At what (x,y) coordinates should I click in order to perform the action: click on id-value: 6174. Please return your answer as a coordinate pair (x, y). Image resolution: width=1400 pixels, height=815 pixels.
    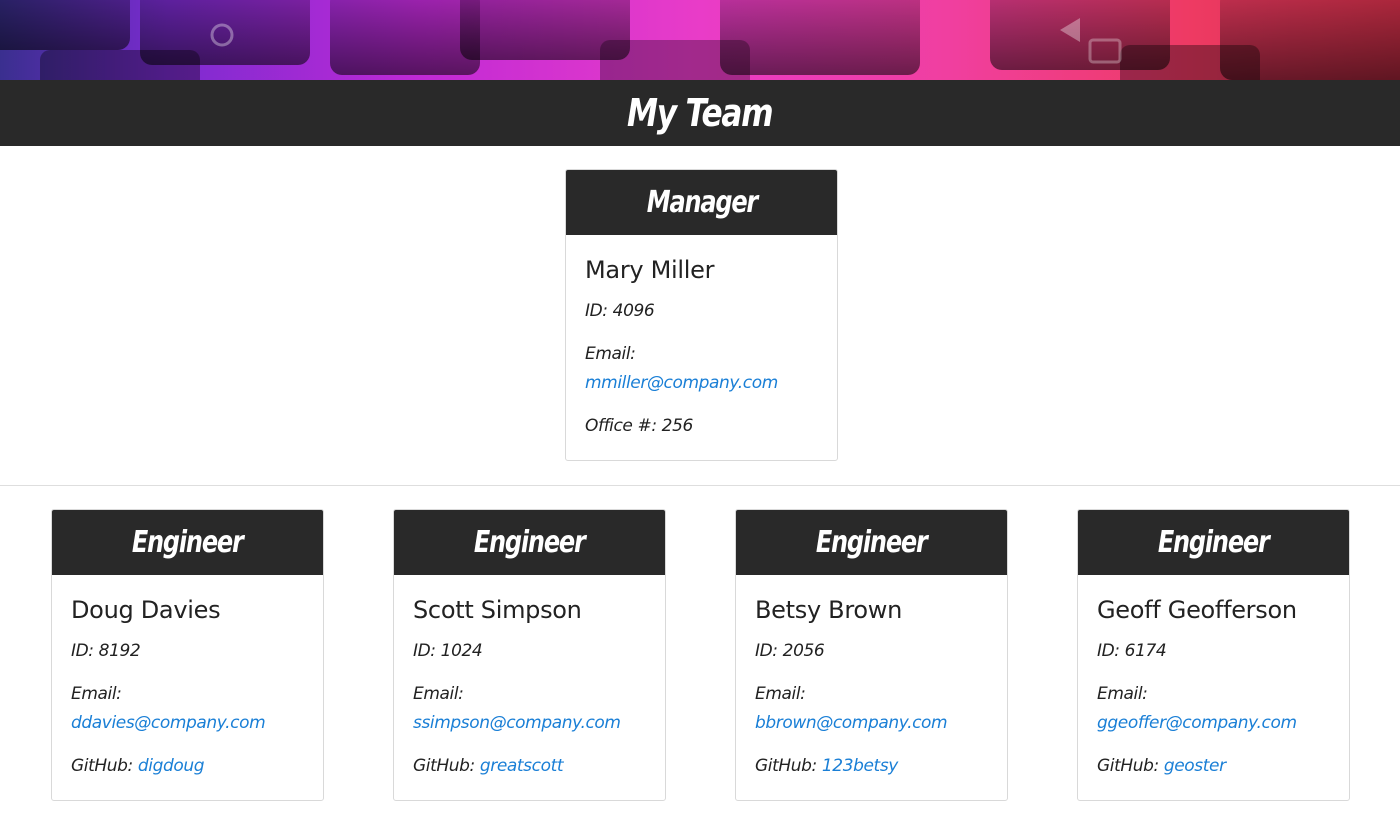
    Looking at the image, I should click on (1145, 651).